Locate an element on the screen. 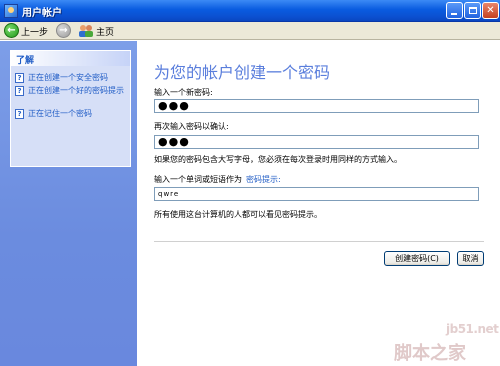 The width and height of the screenshot is (500, 366). new-password-field: ●●● is located at coordinates (316, 106).